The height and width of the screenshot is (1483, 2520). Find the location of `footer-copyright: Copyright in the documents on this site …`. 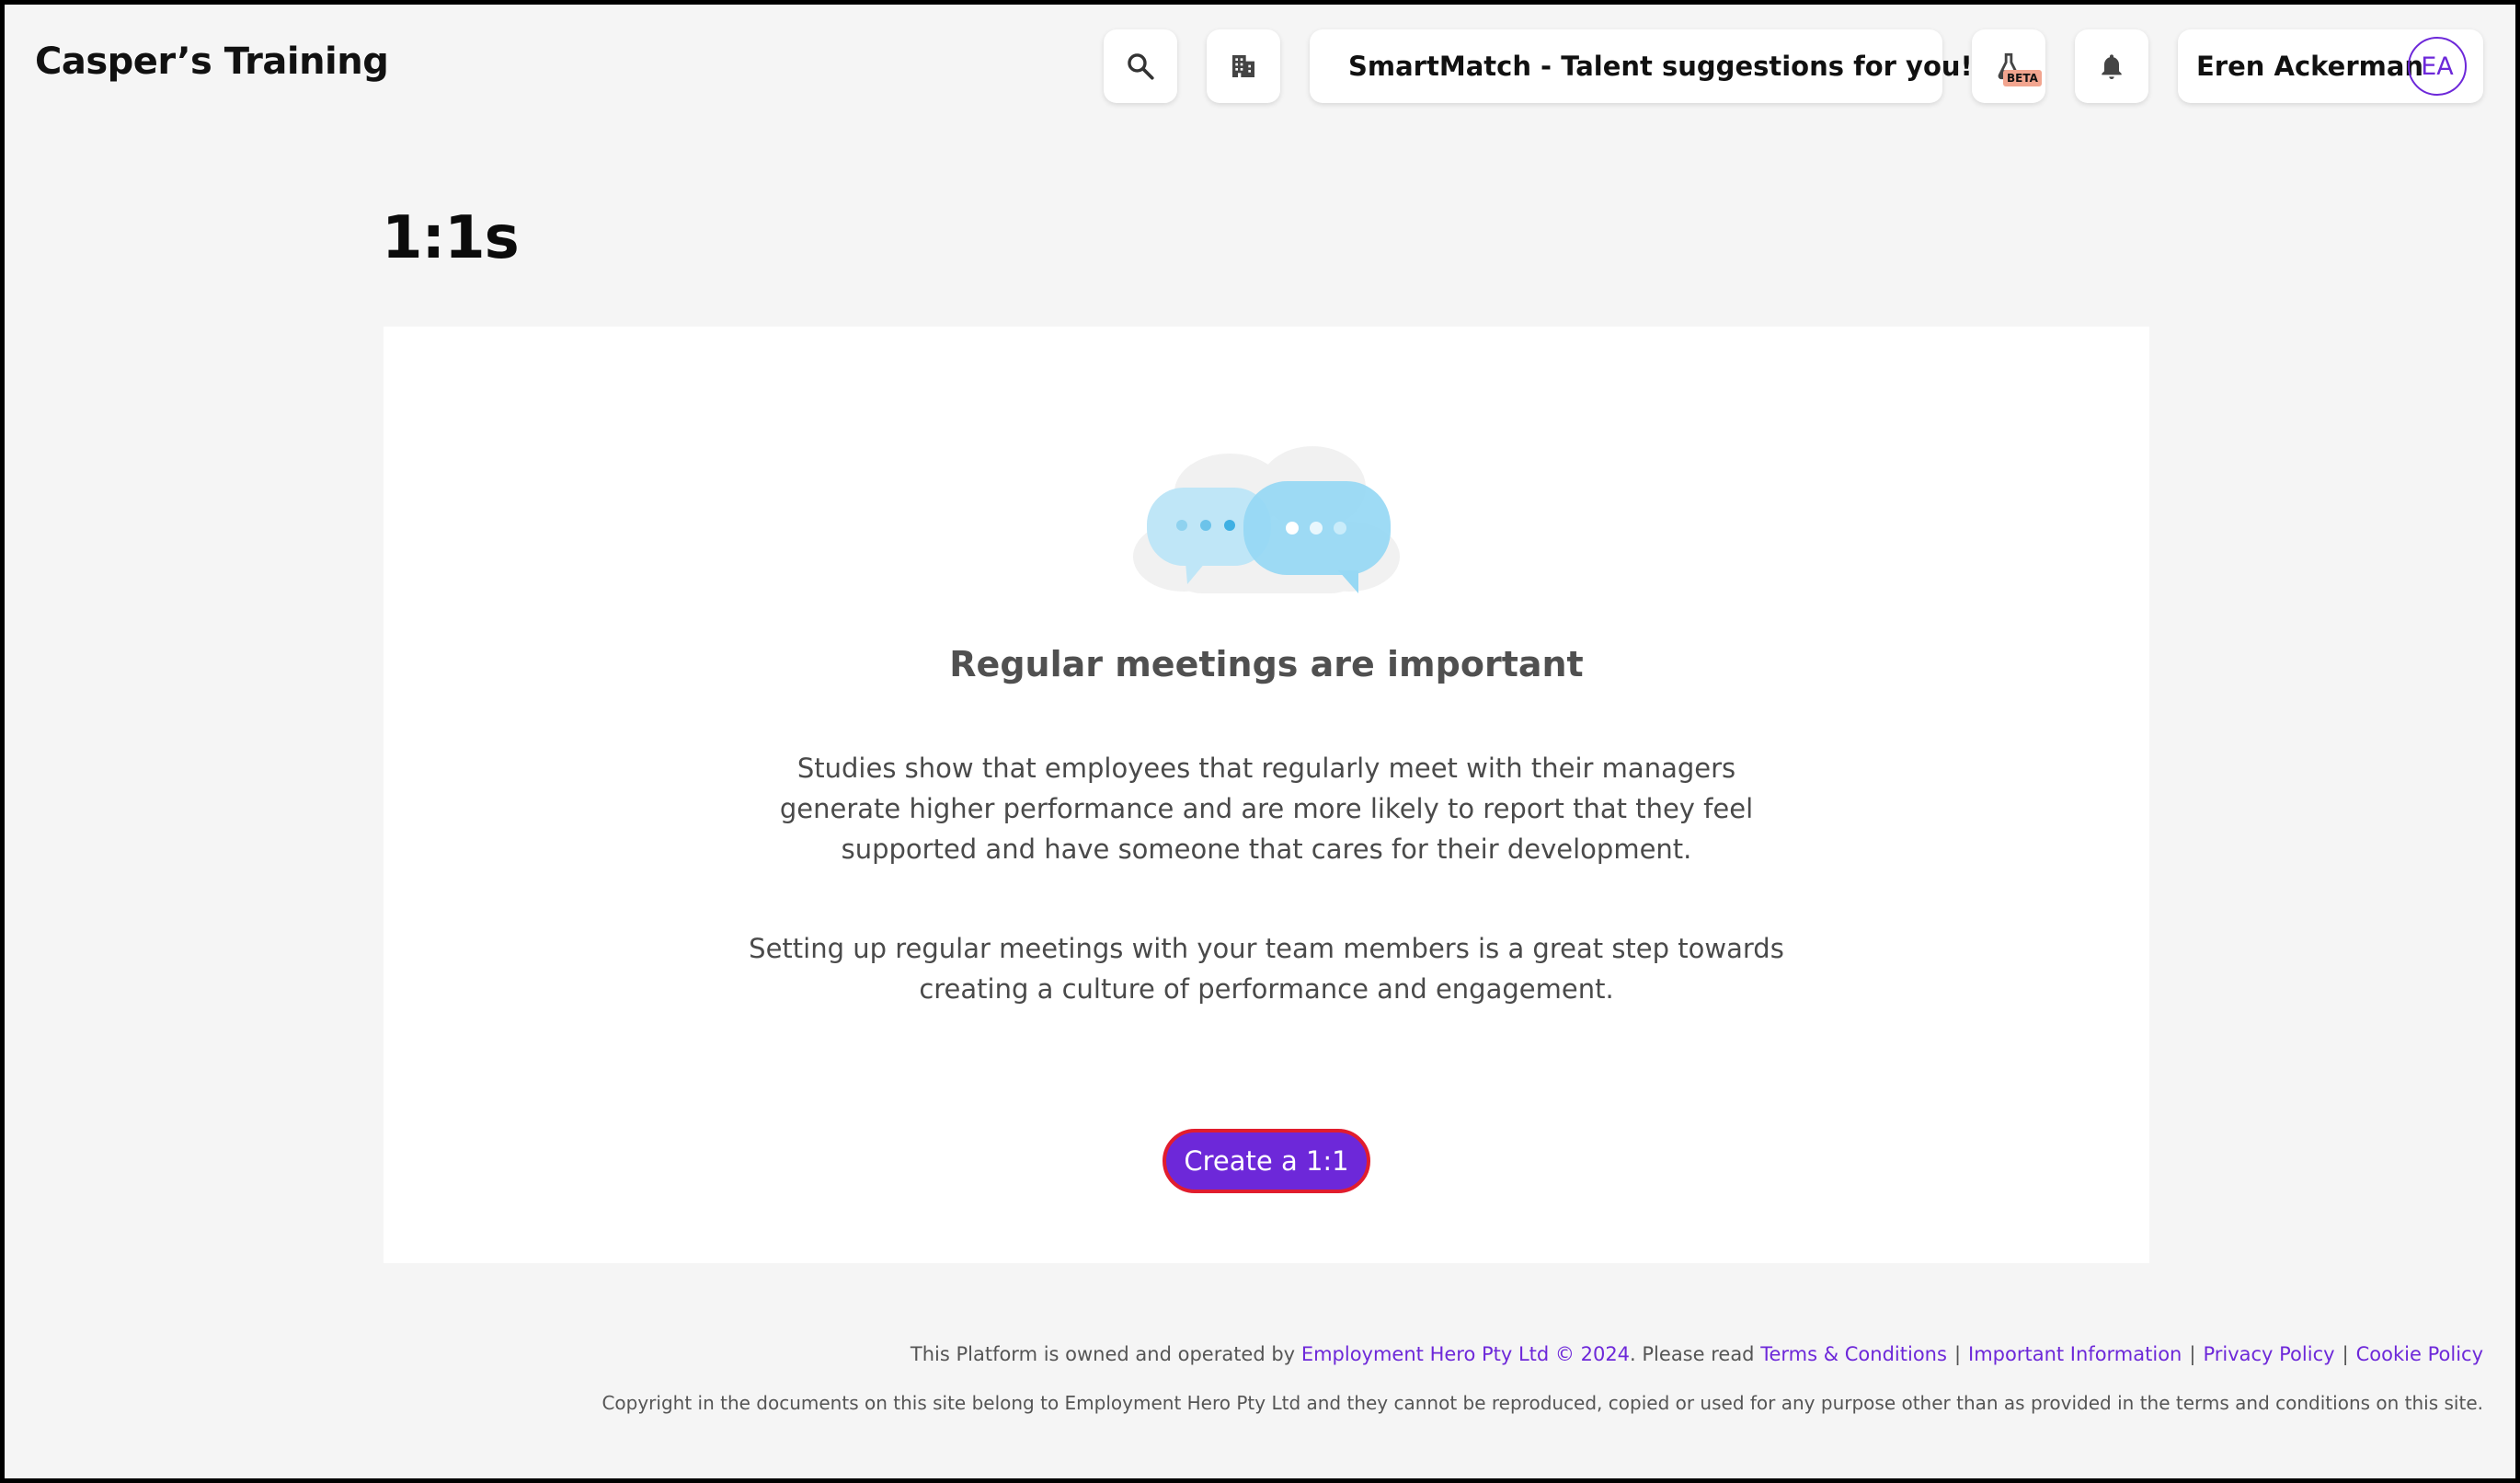

footer-copyright: Copyright in the documents on this site … is located at coordinates (1542, 1403).